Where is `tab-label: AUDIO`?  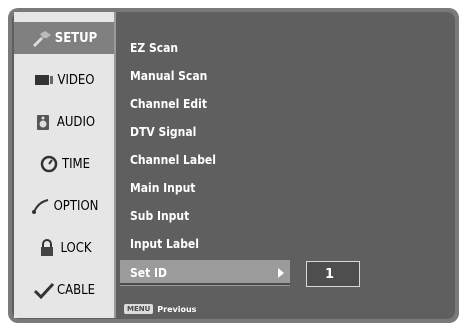
tab-label: AUDIO is located at coordinates (76, 122).